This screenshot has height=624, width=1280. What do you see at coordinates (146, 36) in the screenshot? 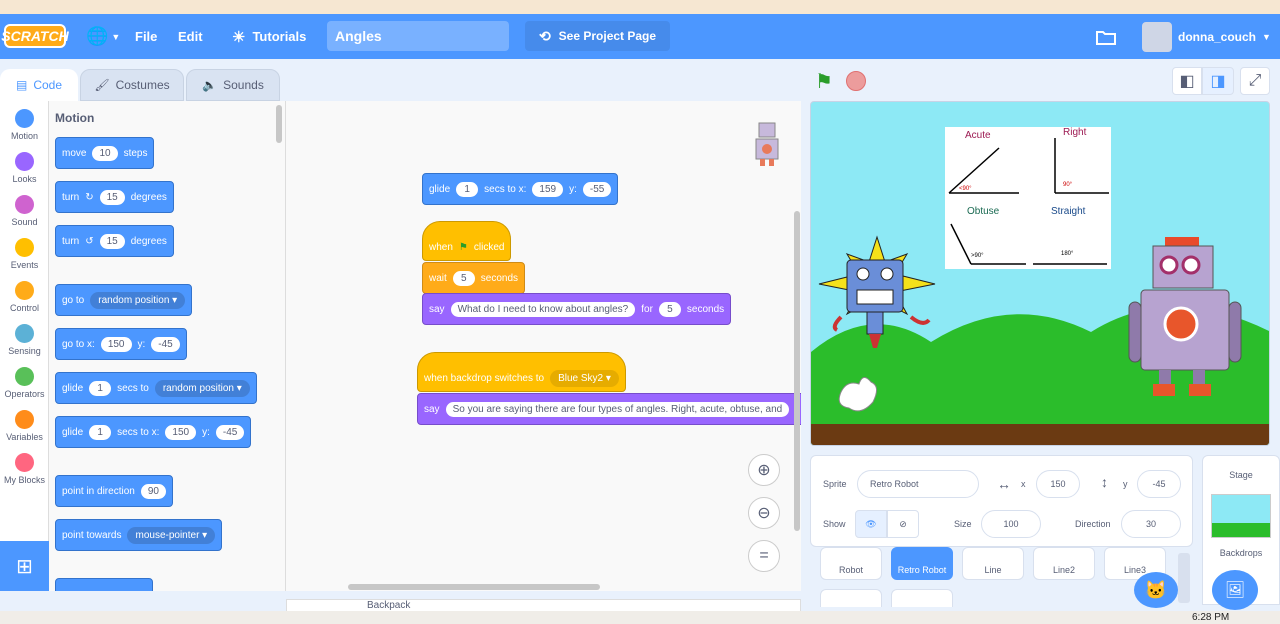
I see `file-menu: File` at bounding box center [146, 36].